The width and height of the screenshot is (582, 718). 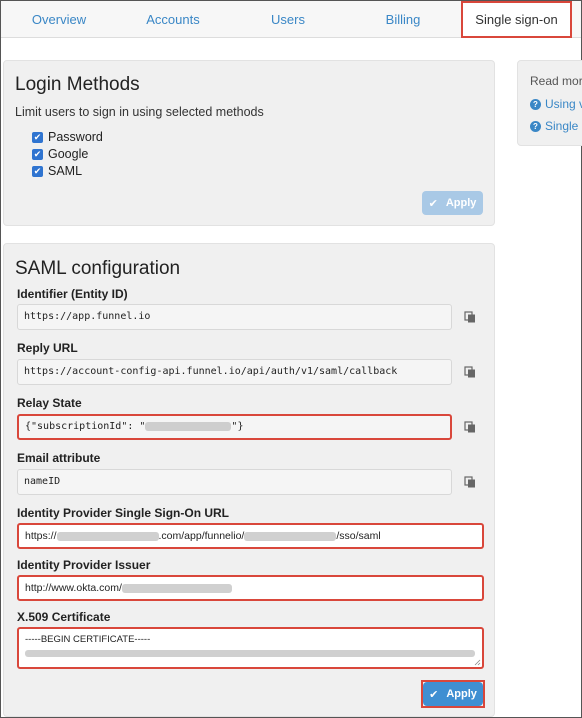 What do you see at coordinates (37, 171) in the screenshot?
I see `saml-checkbox: ✔` at bounding box center [37, 171].